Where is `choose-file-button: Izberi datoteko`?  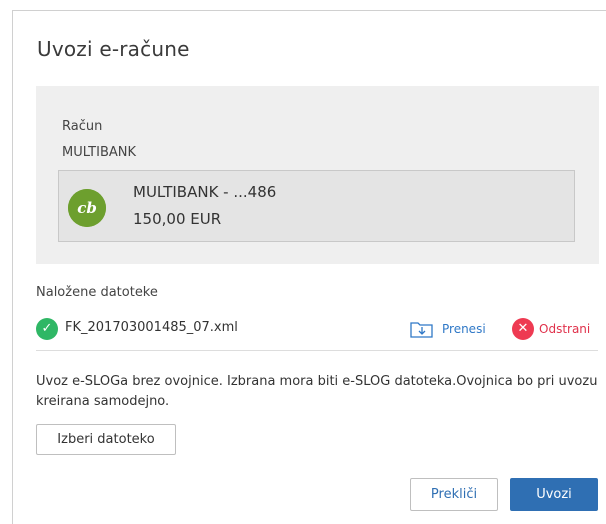 choose-file-button: Izberi datoteko is located at coordinates (106, 439).